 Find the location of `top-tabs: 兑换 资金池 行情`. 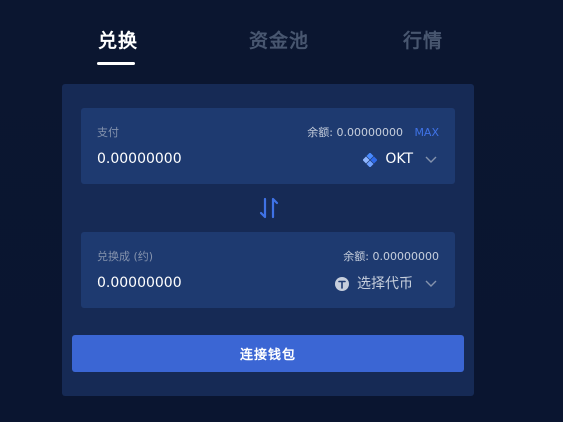

top-tabs: 兑换 资金池 行情 is located at coordinates (281, 46).